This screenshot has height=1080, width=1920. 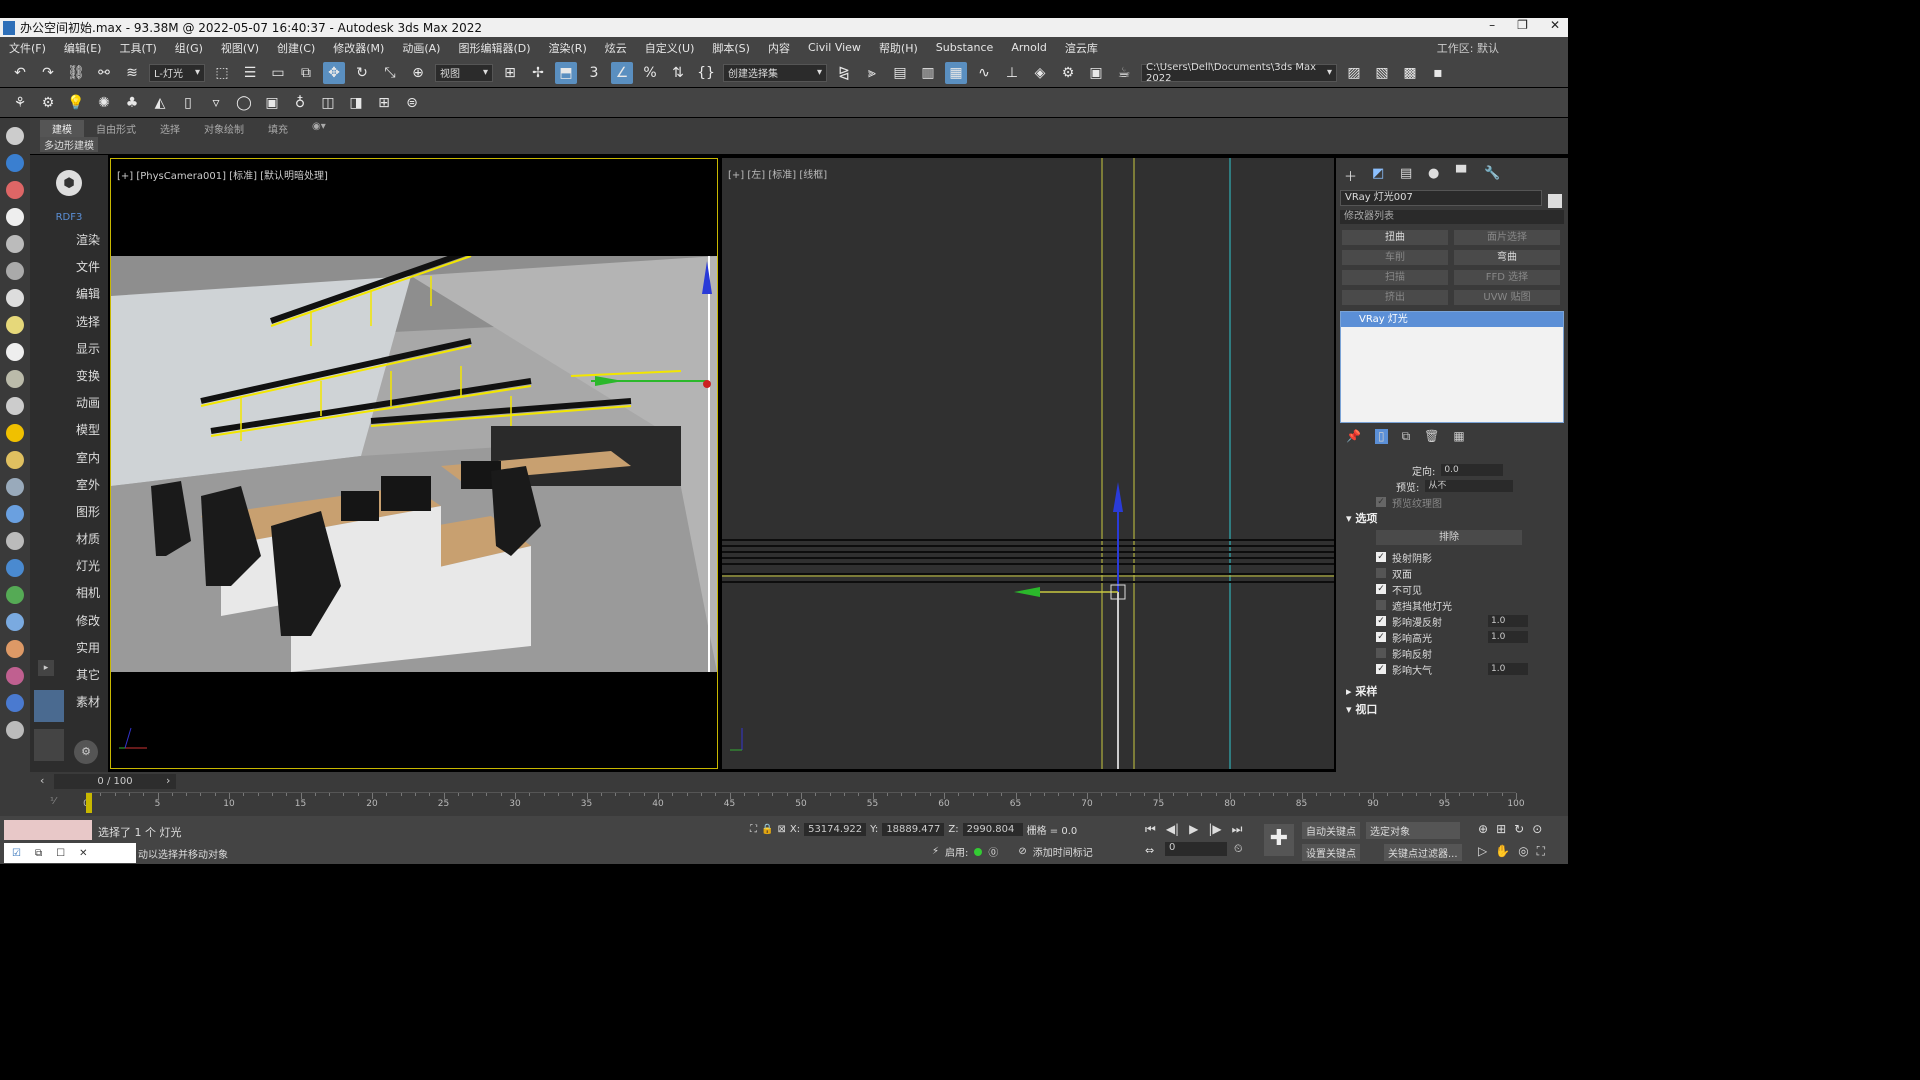 What do you see at coordinates (928, 73) in the screenshot?
I see `toggle-ribbon-icon: ▥` at bounding box center [928, 73].